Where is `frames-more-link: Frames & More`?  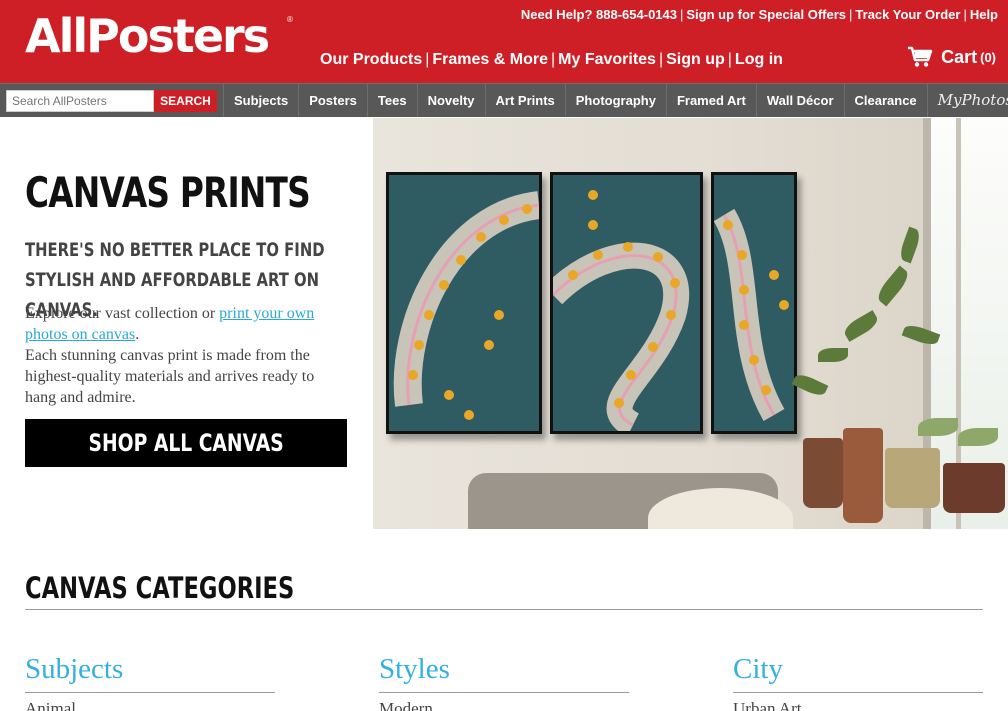
frames-more-link: Frames & More is located at coordinates (490, 59).